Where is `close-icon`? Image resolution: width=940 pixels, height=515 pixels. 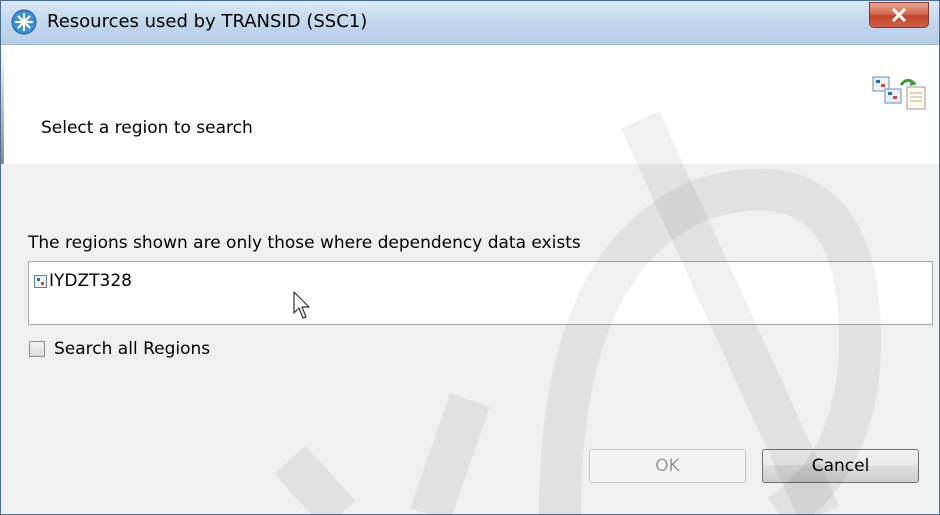
close-icon is located at coordinates (899, 15).